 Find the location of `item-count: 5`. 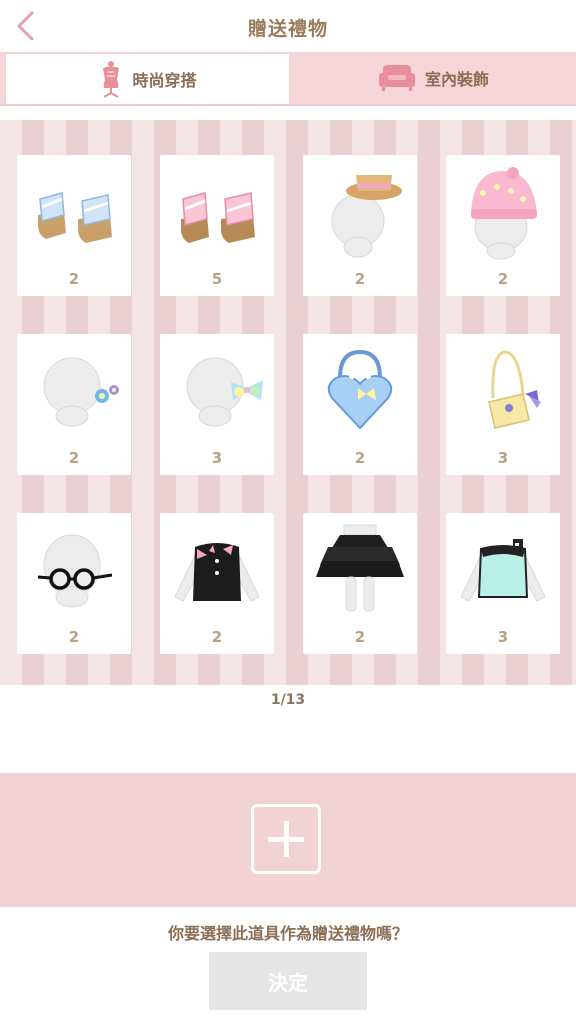

item-count: 5 is located at coordinates (217, 279).